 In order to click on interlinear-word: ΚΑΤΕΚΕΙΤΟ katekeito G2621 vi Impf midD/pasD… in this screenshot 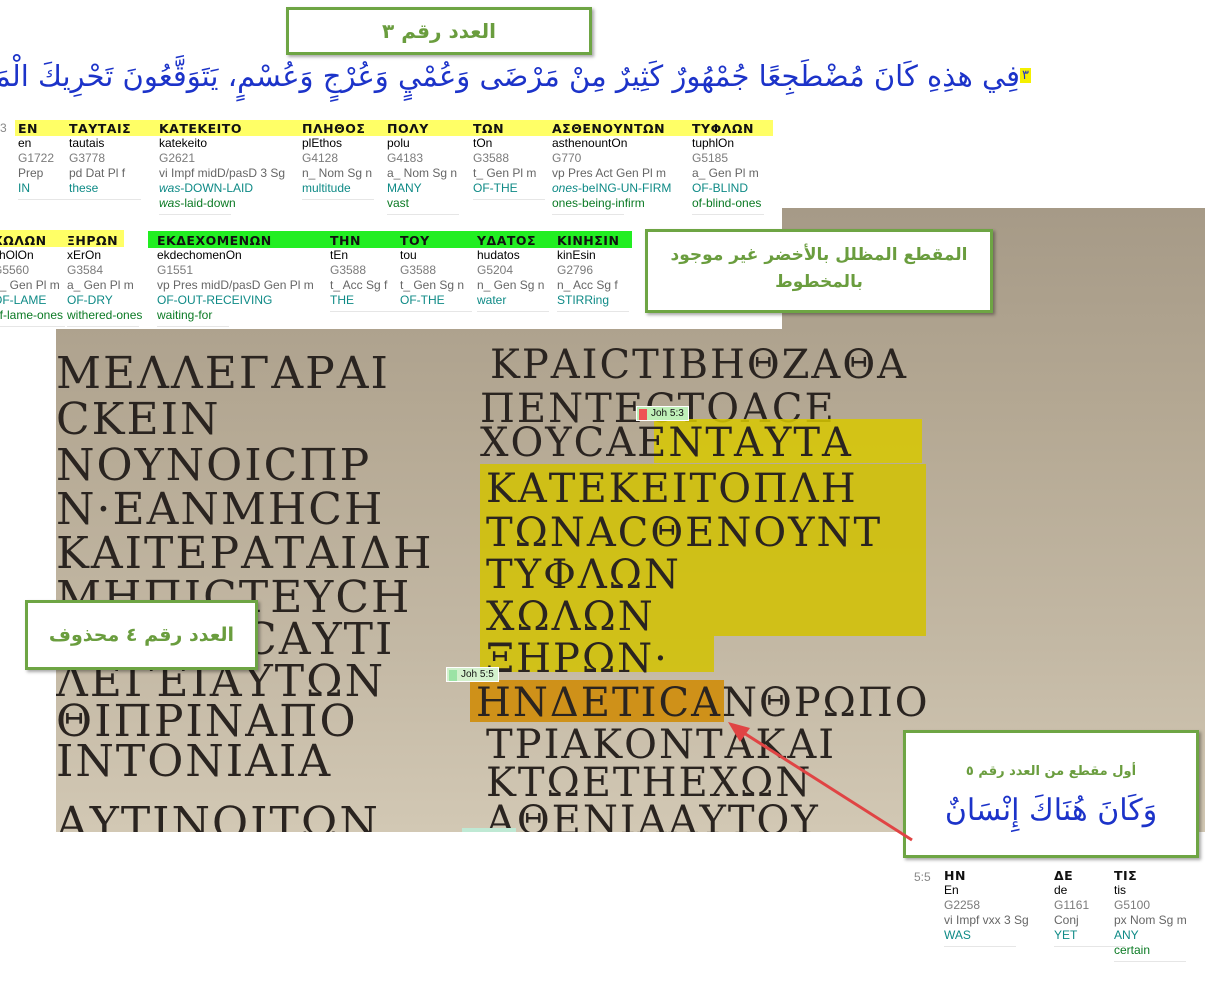, I will do `click(222, 168)`.